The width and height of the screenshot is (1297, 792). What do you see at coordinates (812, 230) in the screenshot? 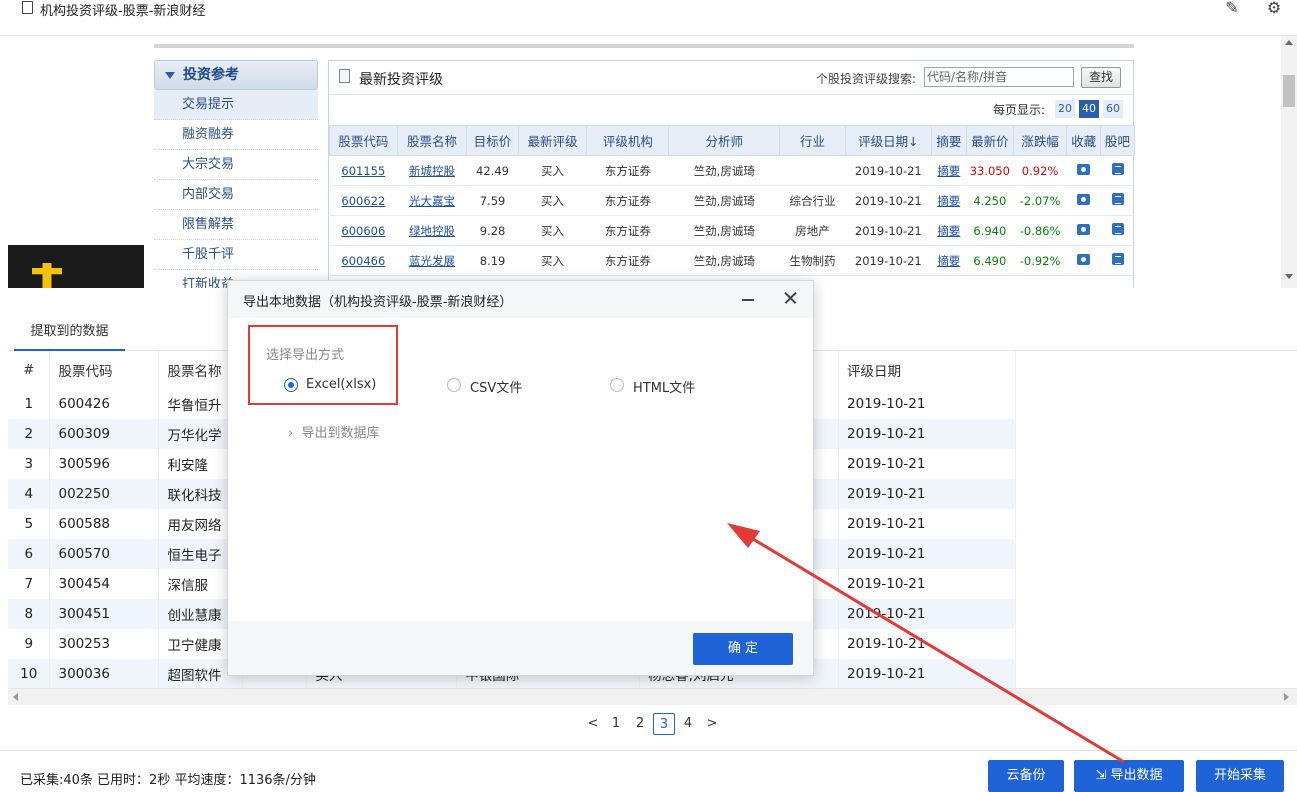
I see `industry: 房地产` at bounding box center [812, 230].